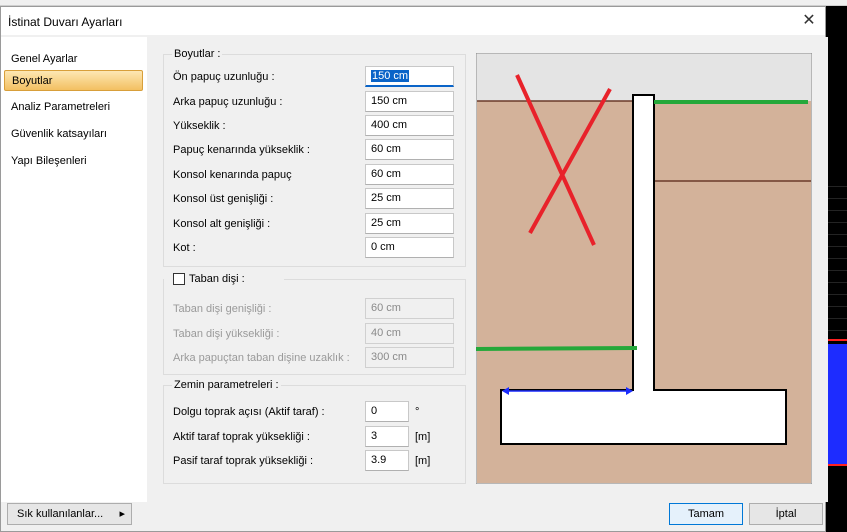 The width and height of the screenshot is (847, 532). I want to click on nav-item-boyutlar: Boyutlar, so click(73, 80).